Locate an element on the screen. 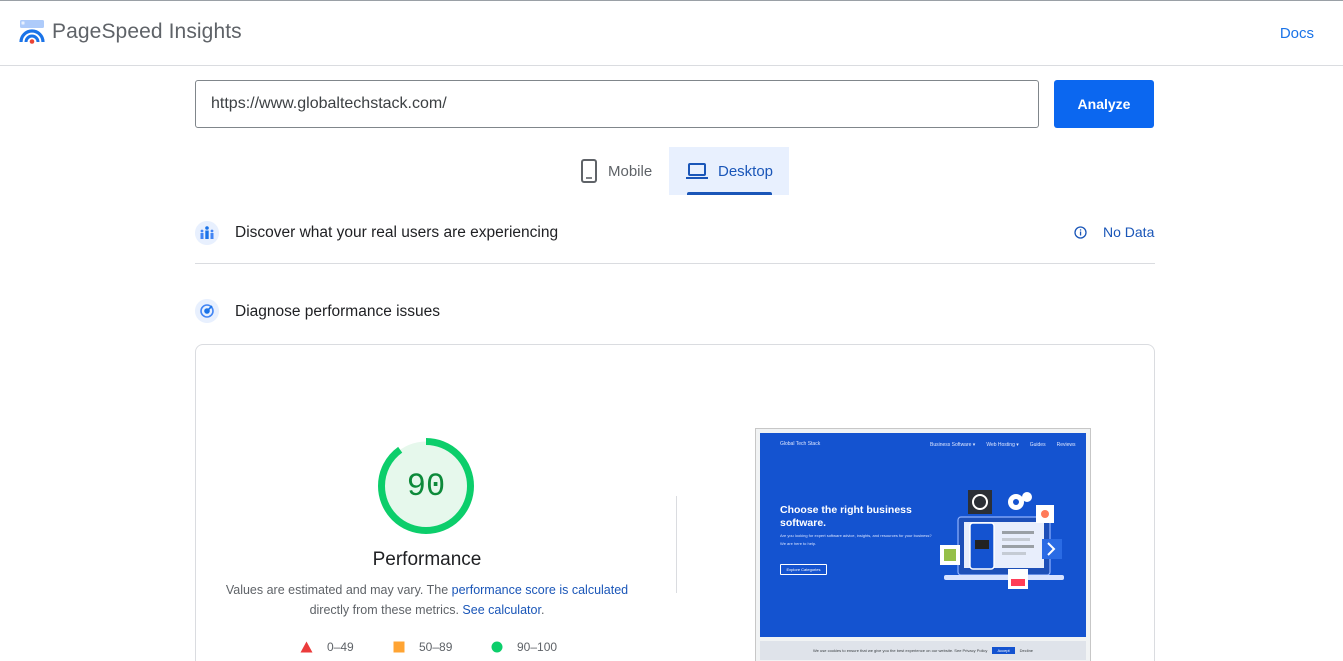  square-icon is located at coordinates (399, 647).